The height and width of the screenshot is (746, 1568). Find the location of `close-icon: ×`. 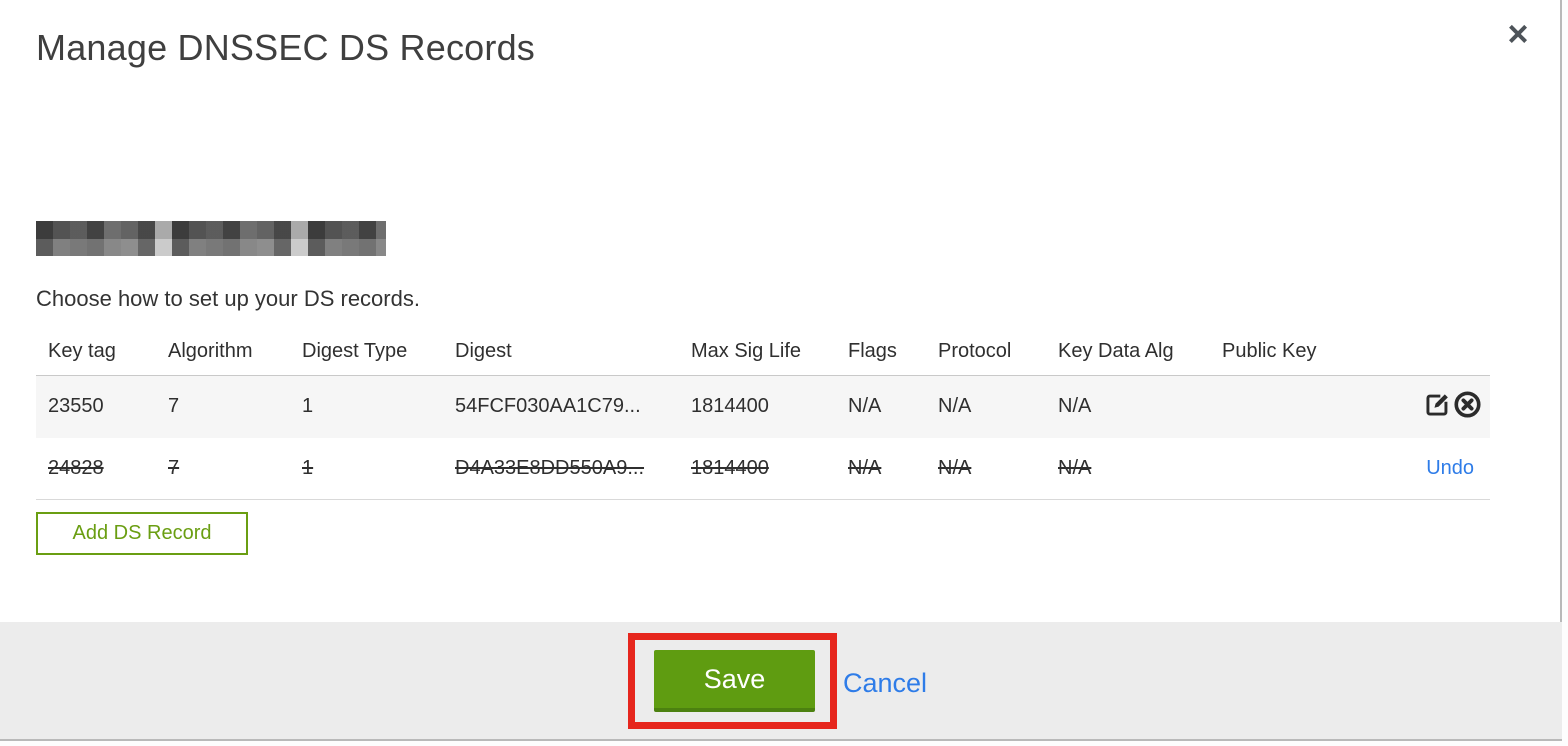

close-icon: × is located at coordinates (1518, 34).